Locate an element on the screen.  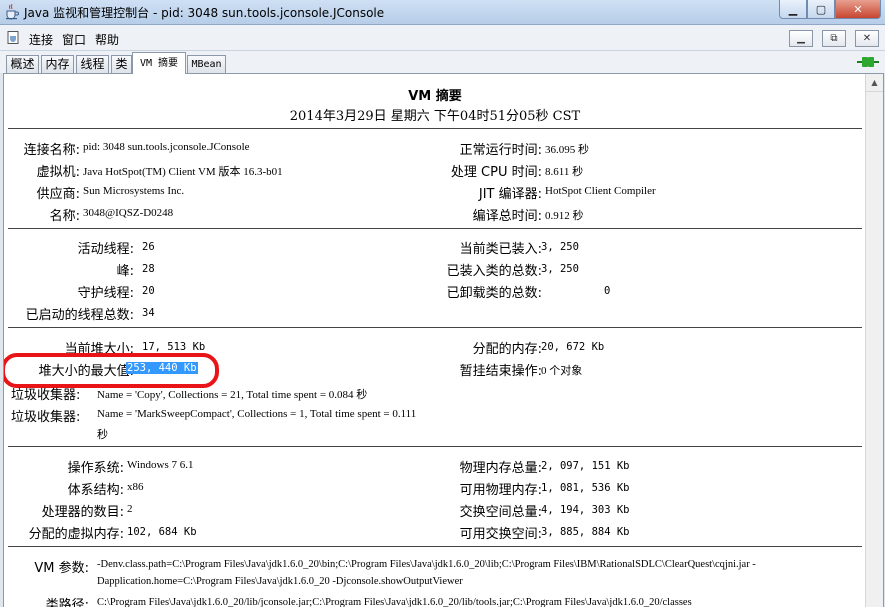
uptime-label: 正常运行时间: is located at coordinates (500, 150).